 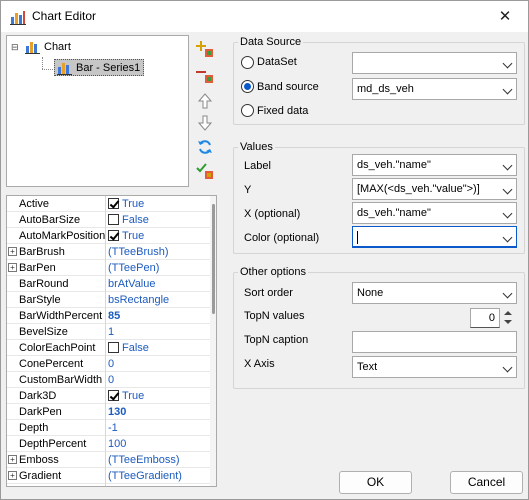 What do you see at coordinates (117, 412) in the screenshot?
I see `property-value-text: 130` at bounding box center [117, 412].